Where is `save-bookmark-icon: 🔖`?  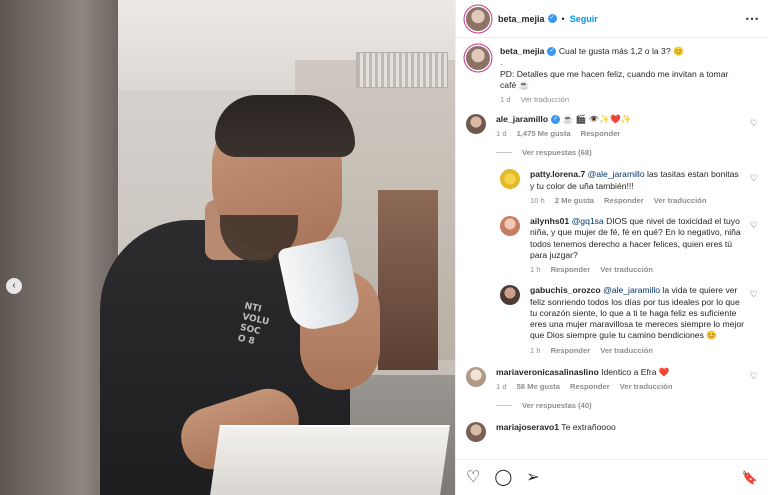
save-bookmark-icon: 🔖 is located at coordinates (750, 477).